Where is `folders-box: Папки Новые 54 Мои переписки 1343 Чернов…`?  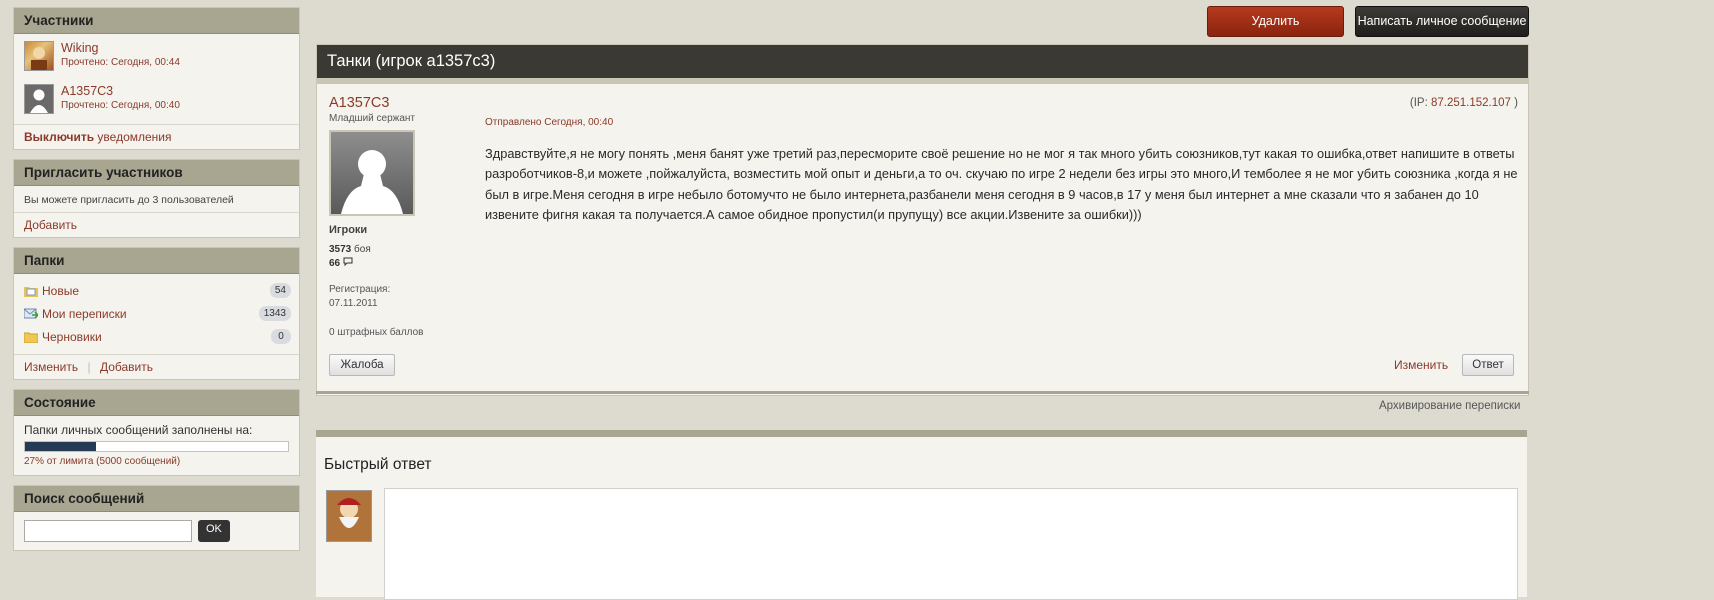
folders-box: Папки Новые 54 Мои переписки 1343 Чернов… is located at coordinates (156, 313).